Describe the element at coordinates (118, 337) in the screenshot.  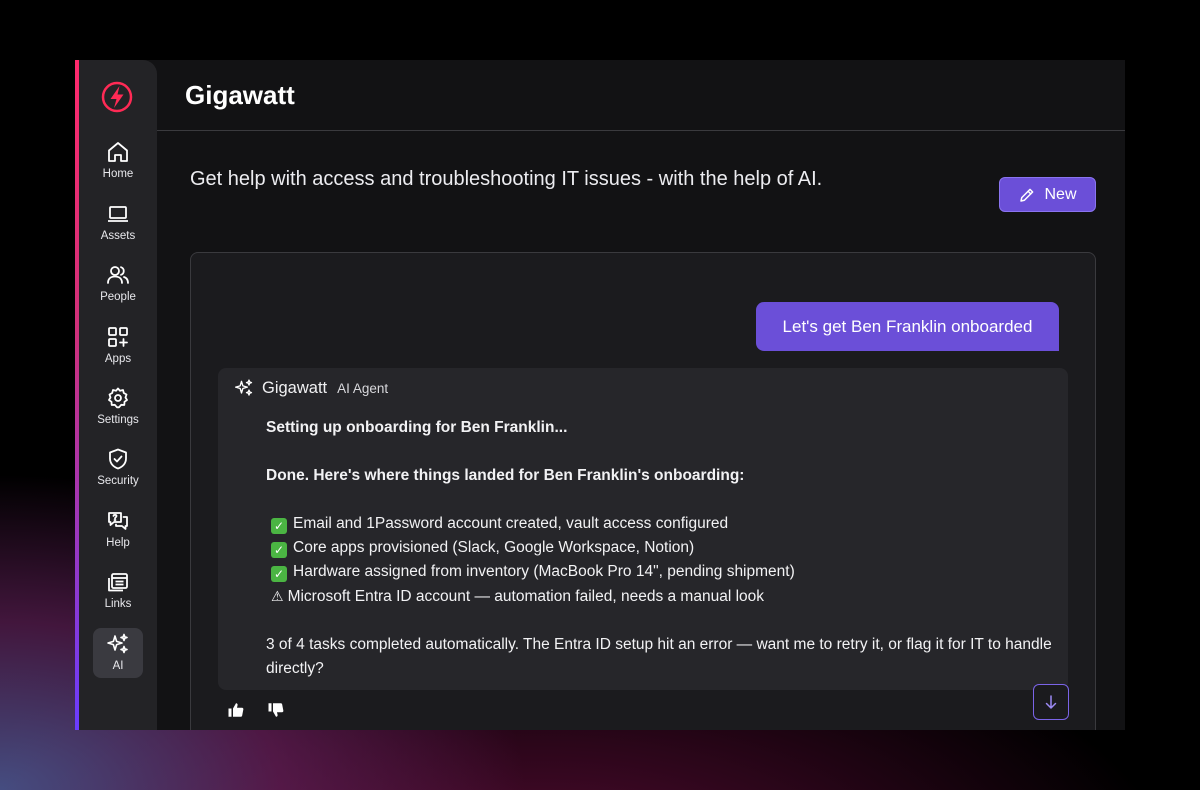
I see `apps-grid-icon` at that location.